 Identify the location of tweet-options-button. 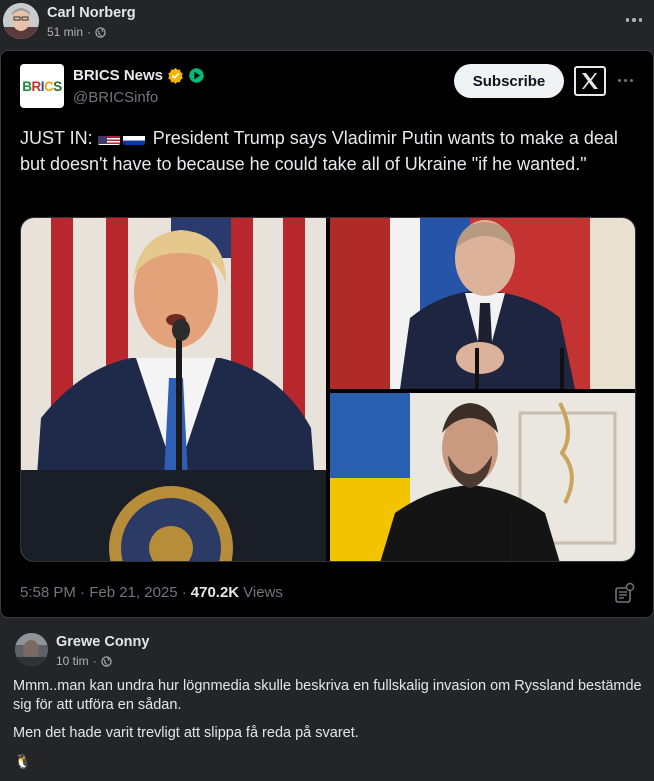
(625, 80).